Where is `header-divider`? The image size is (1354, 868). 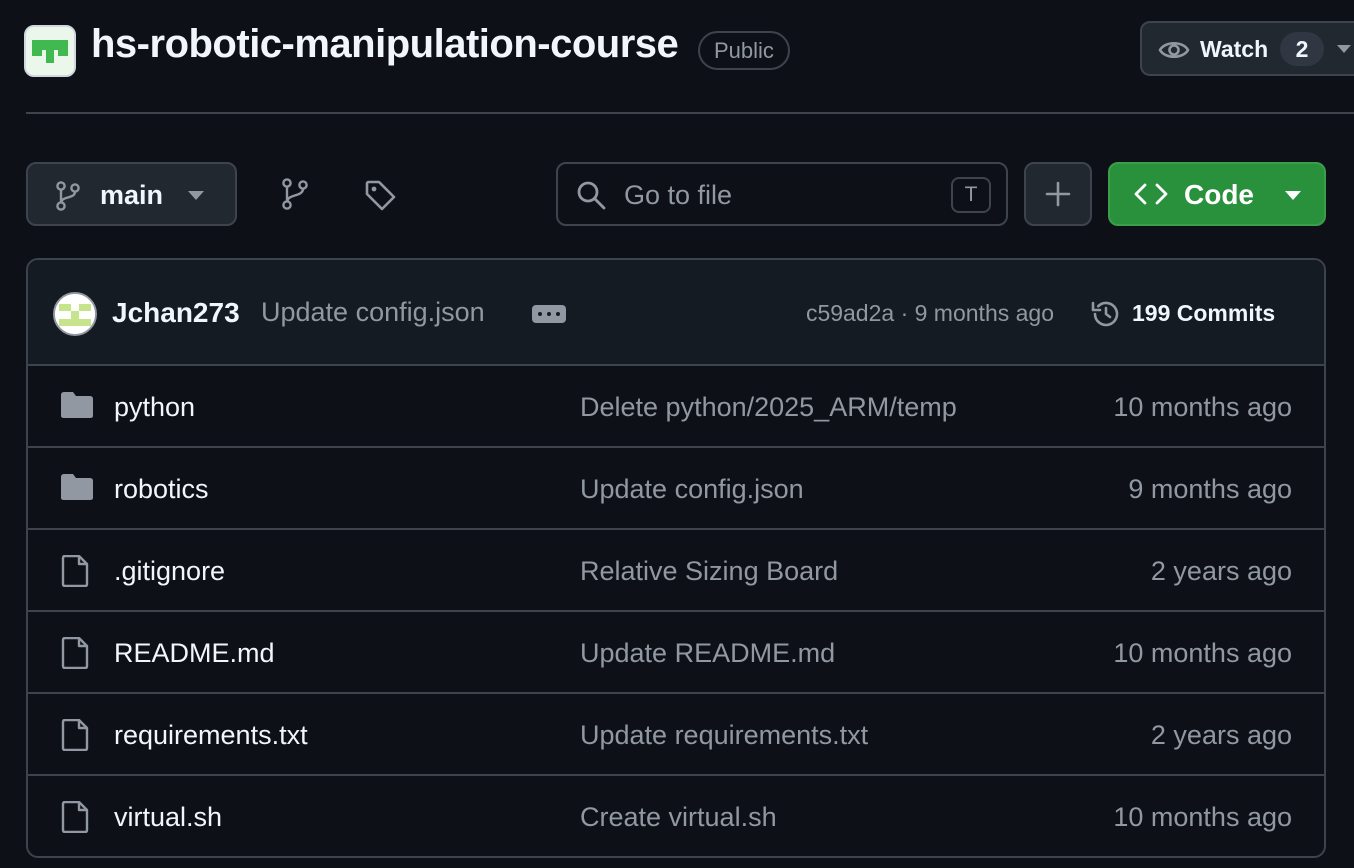 header-divider is located at coordinates (690, 113).